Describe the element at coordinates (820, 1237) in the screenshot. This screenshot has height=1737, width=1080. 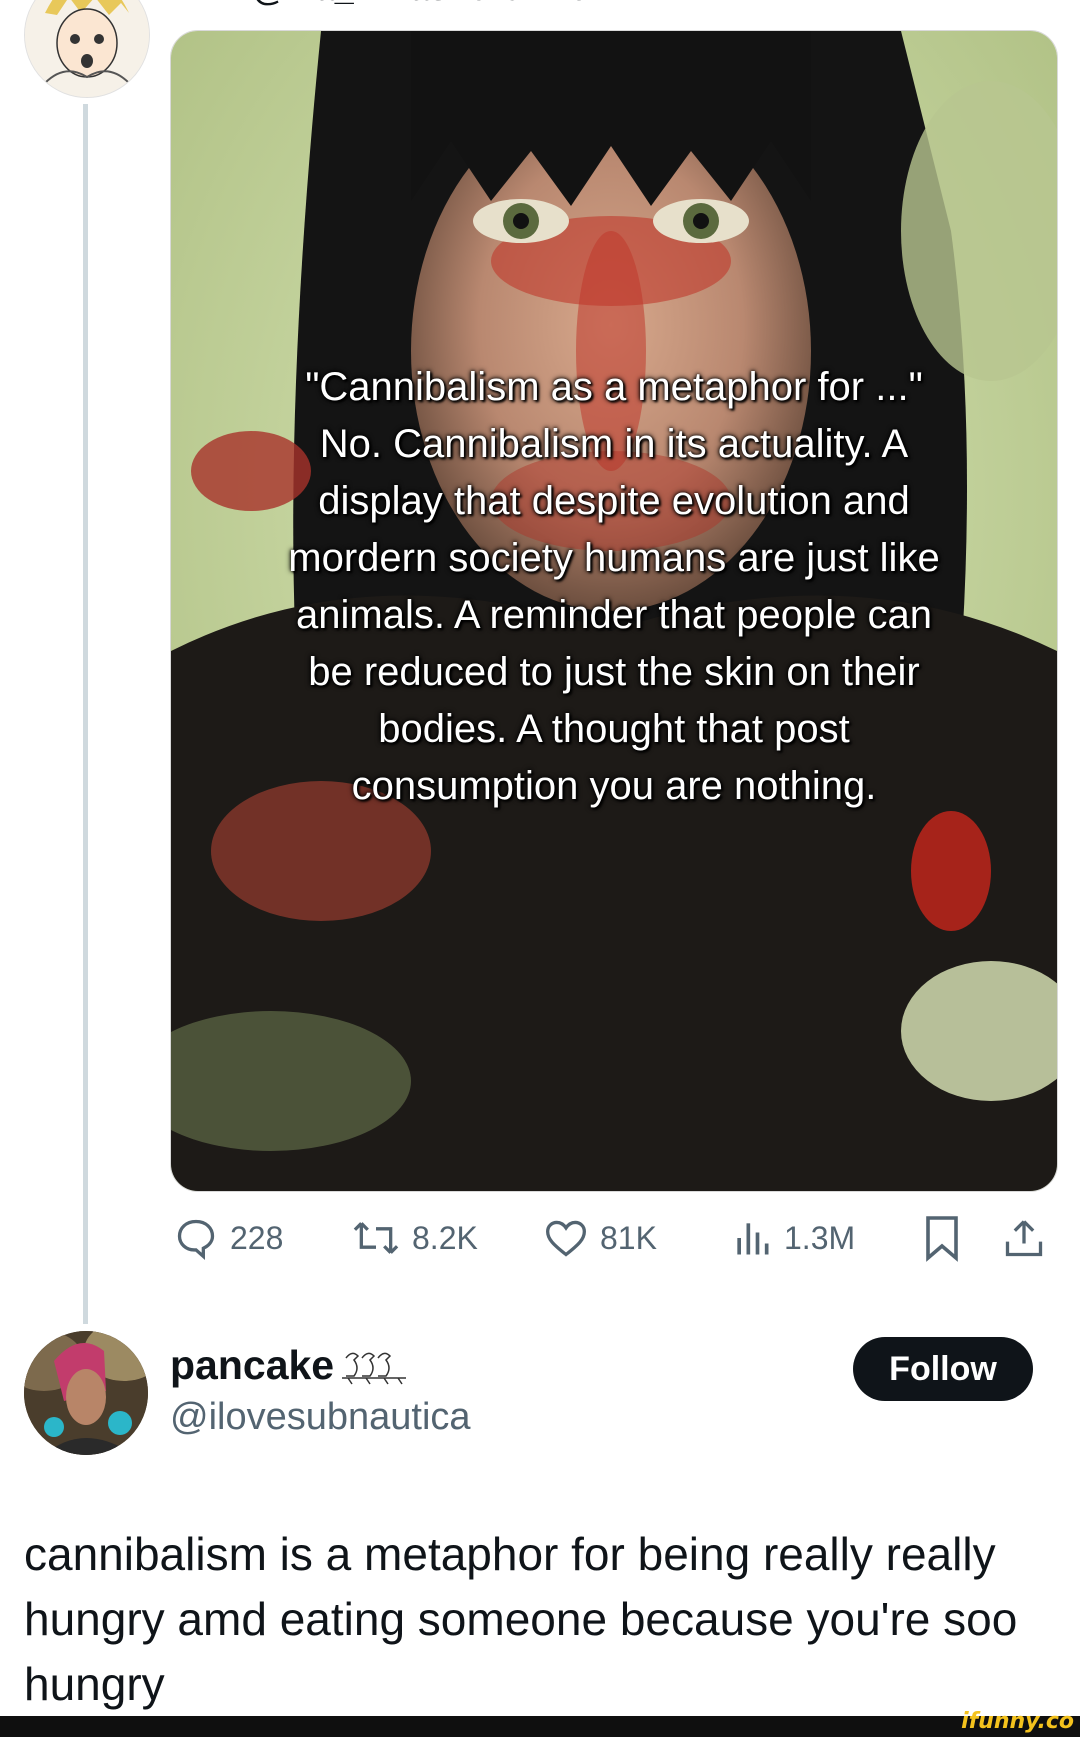
I see `views-count: 1.3M` at that location.